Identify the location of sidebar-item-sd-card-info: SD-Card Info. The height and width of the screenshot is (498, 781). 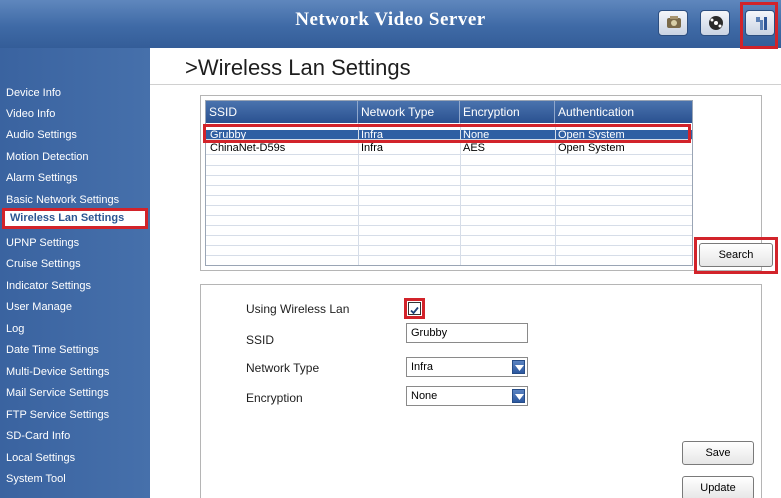
(77, 436).